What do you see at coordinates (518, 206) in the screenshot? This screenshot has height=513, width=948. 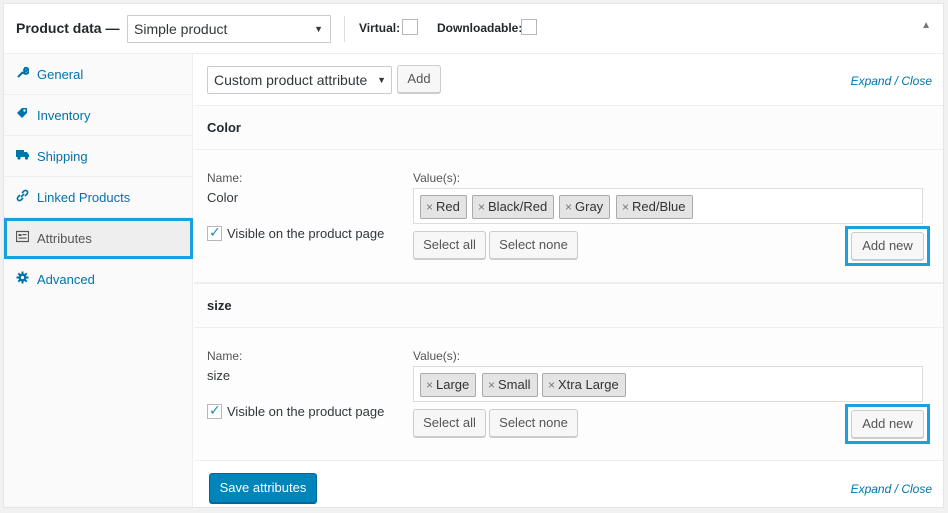 I see `tag-label: Black/Red` at bounding box center [518, 206].